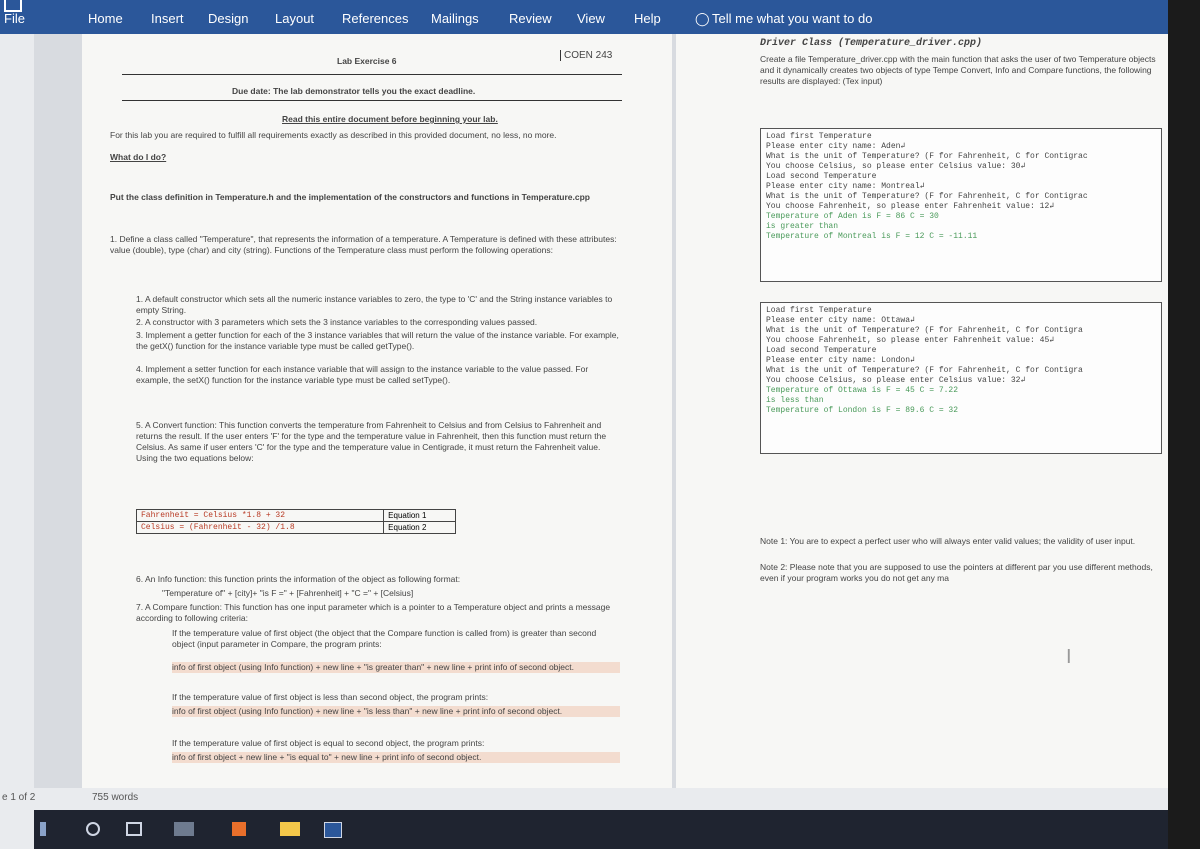  I want to click on lightbulb-icon: ◯, so click(702, 19).